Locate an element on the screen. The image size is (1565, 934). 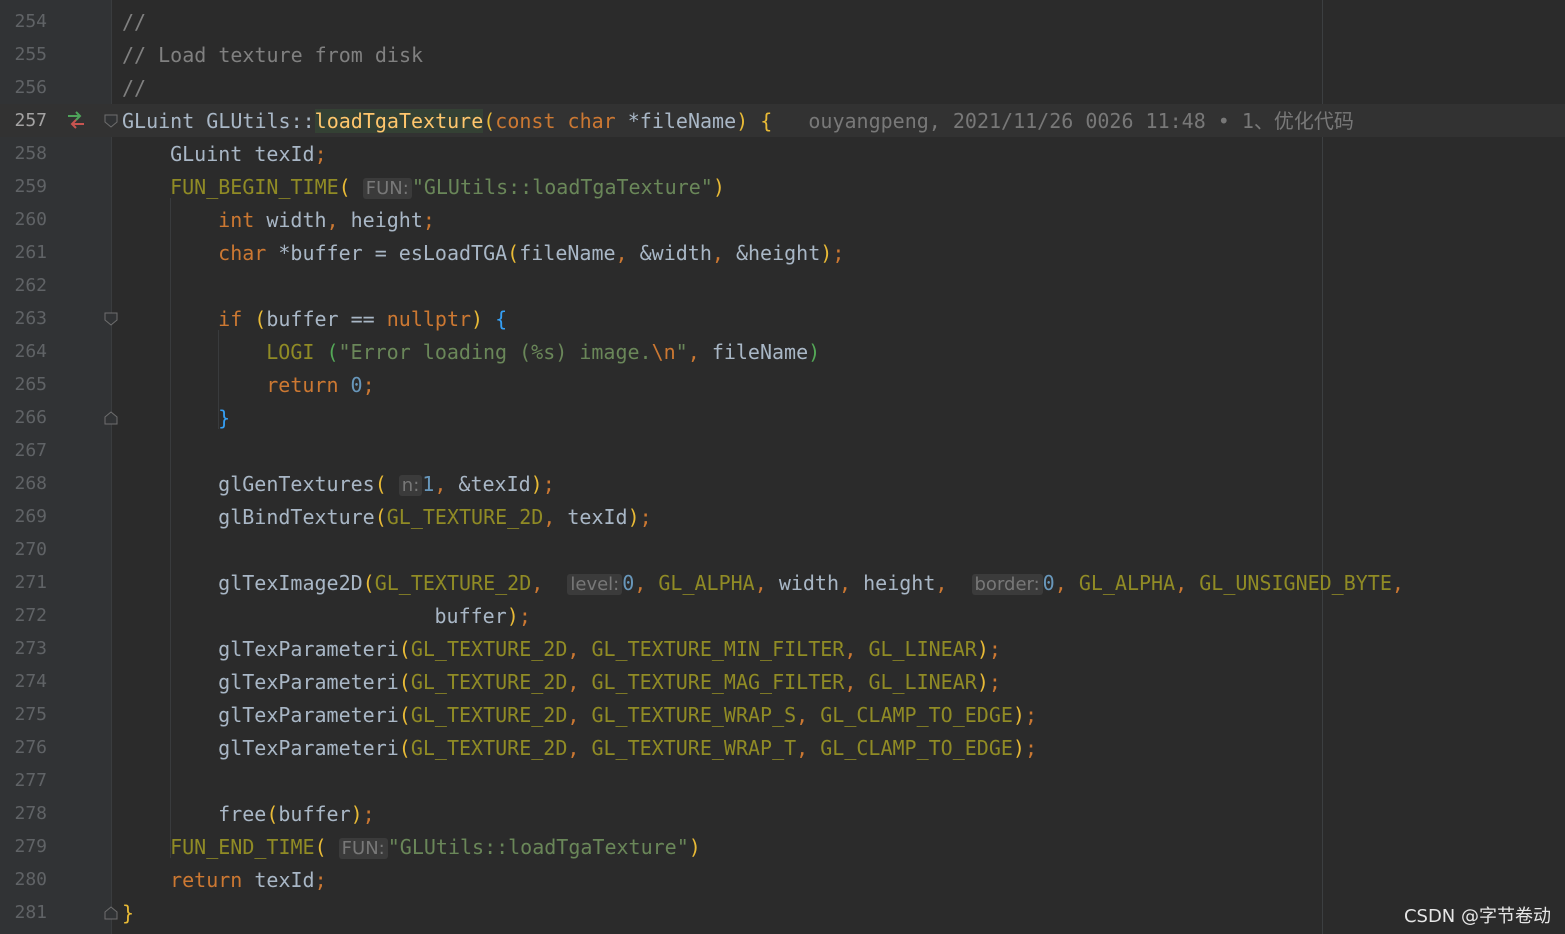
code-line: 254 // is located at coordinates (782, 21).